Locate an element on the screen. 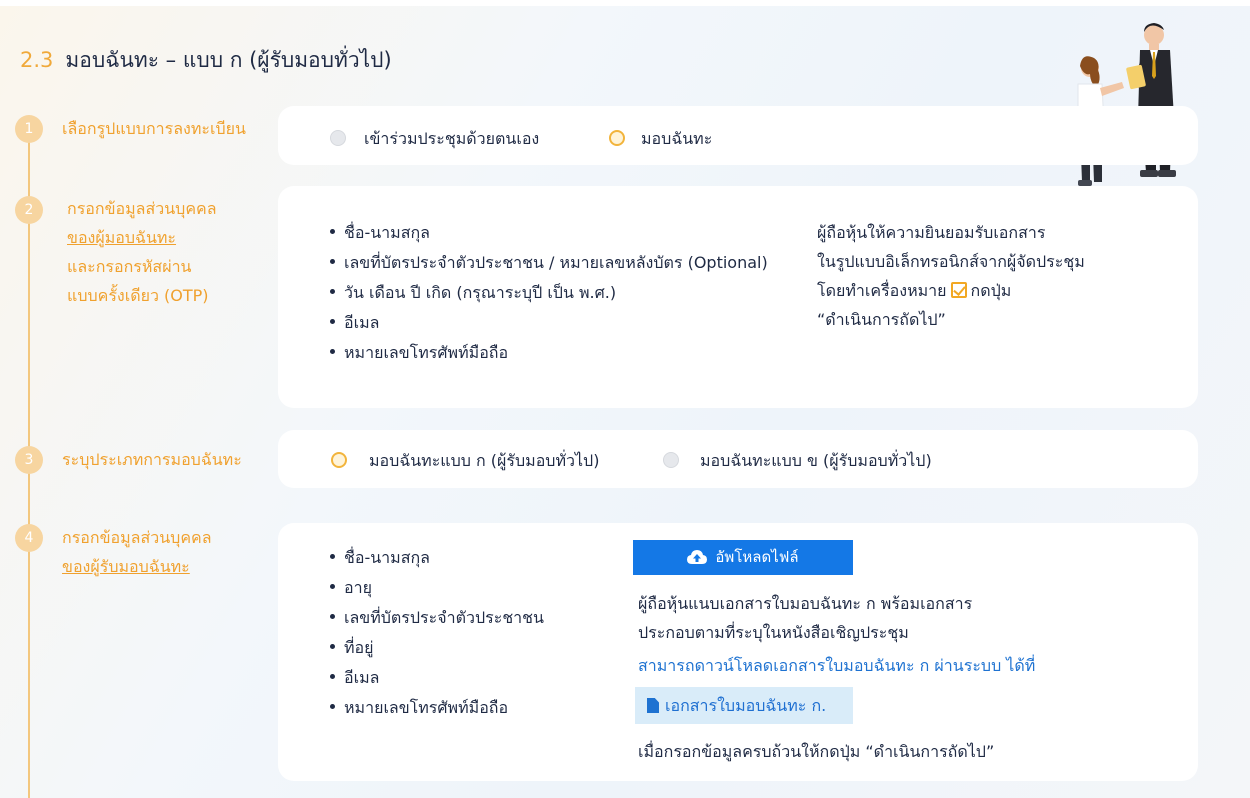  upload-file-button: อัพโหลดไฟล์ is located at coordinates (743, 557).